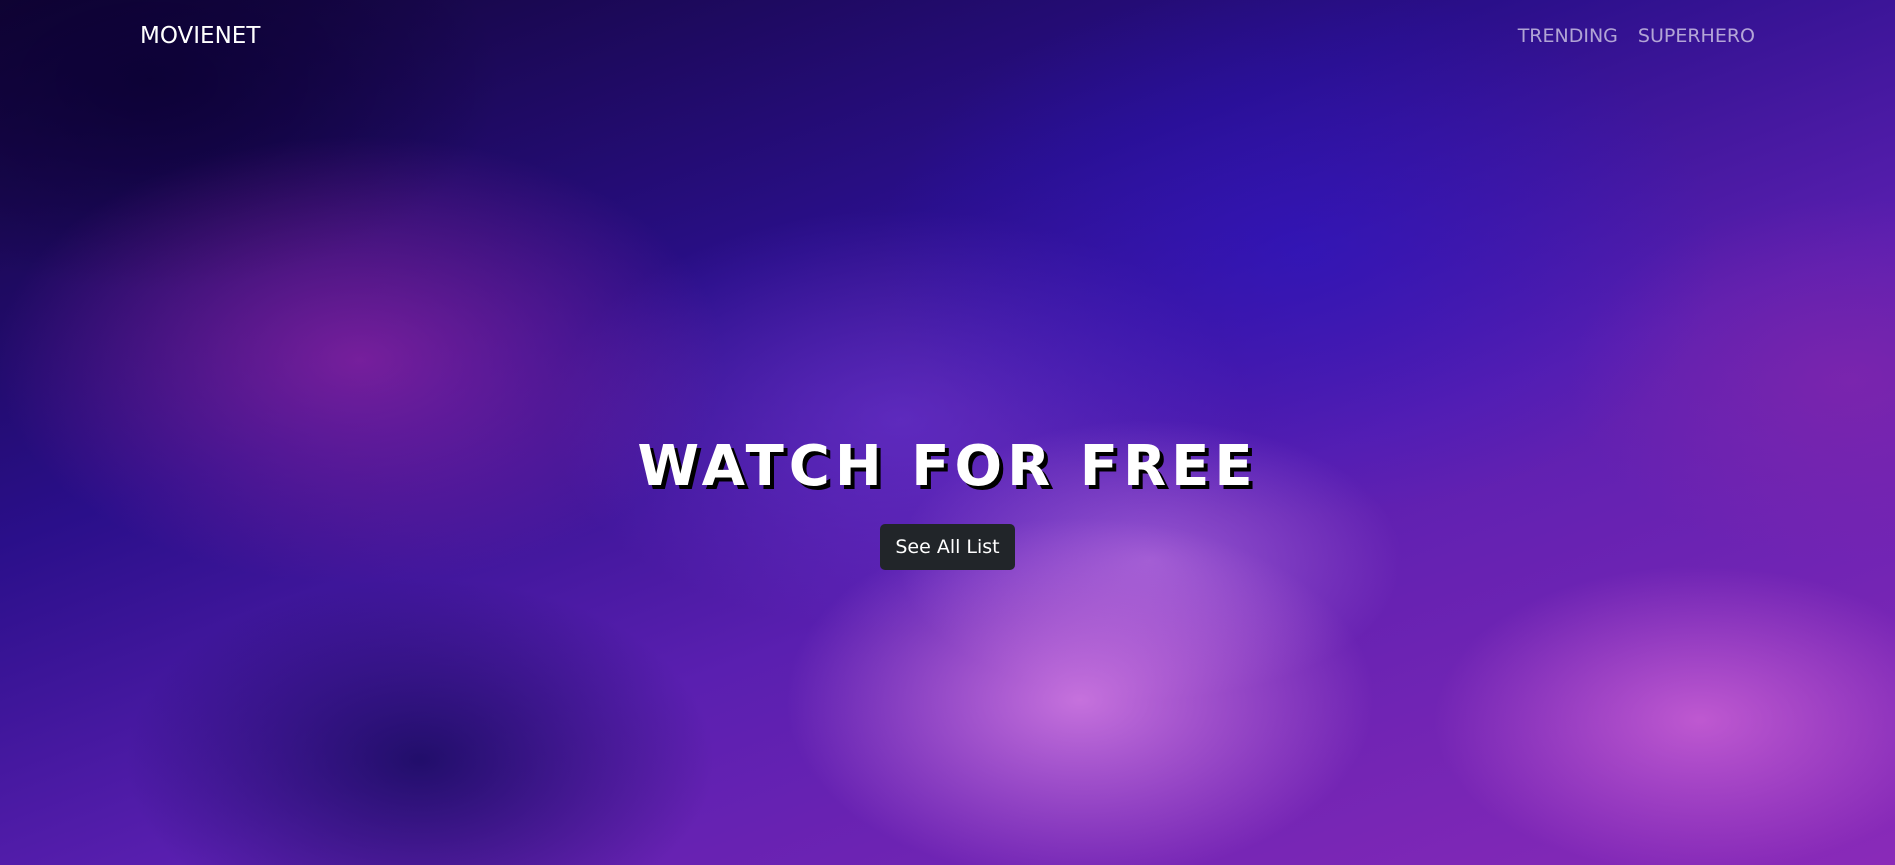  Describe the element at coordinates (947, 466) in the screenshot. I see `hero-headline: WATCH FOR FREE` at that location.